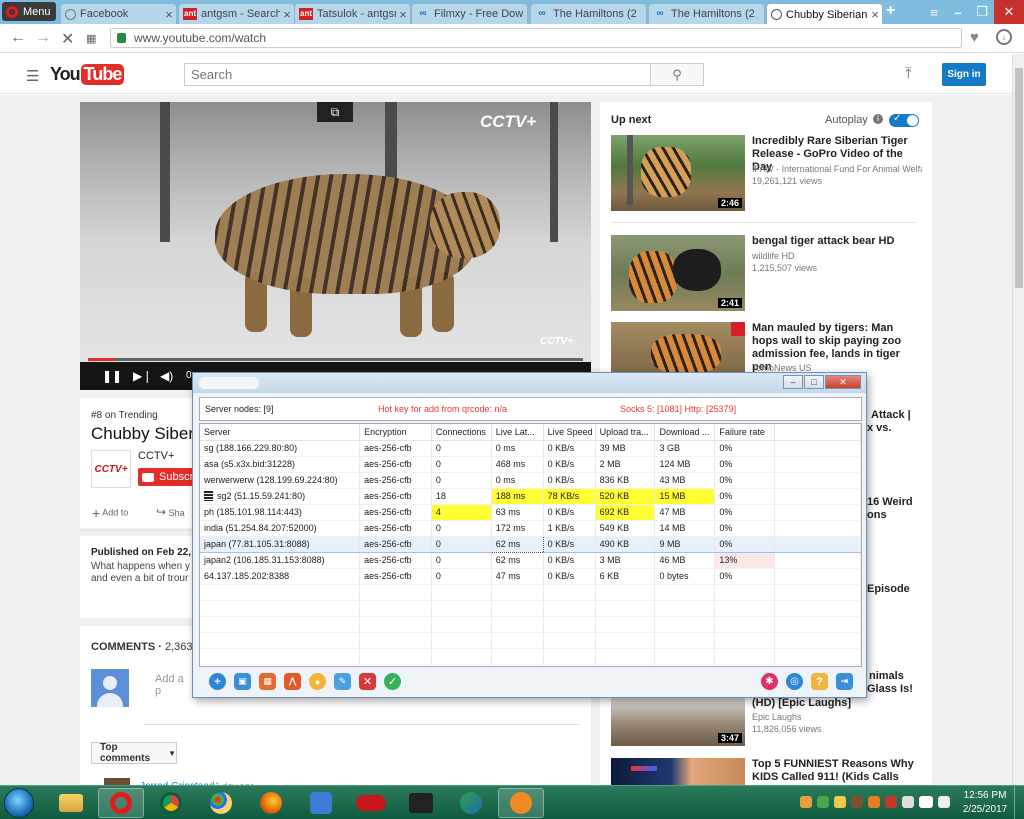  I want to click on bulb-icon: ●, so click(317, 681).